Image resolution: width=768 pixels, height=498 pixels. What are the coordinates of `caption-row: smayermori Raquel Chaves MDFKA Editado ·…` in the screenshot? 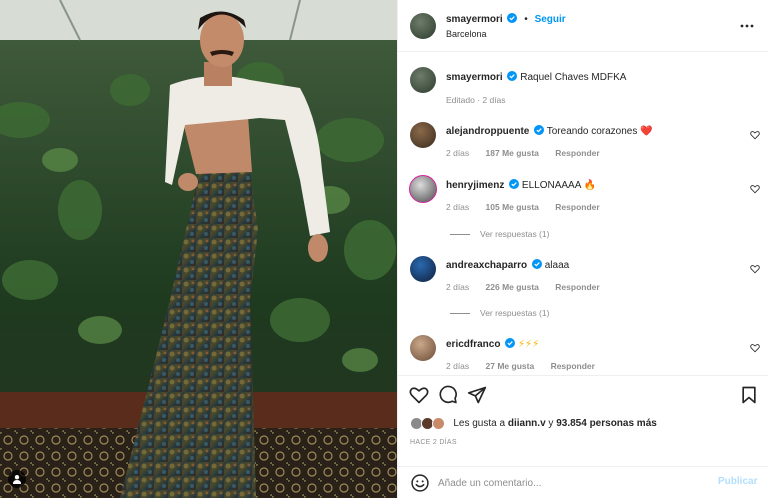 It's located at (583, 87).